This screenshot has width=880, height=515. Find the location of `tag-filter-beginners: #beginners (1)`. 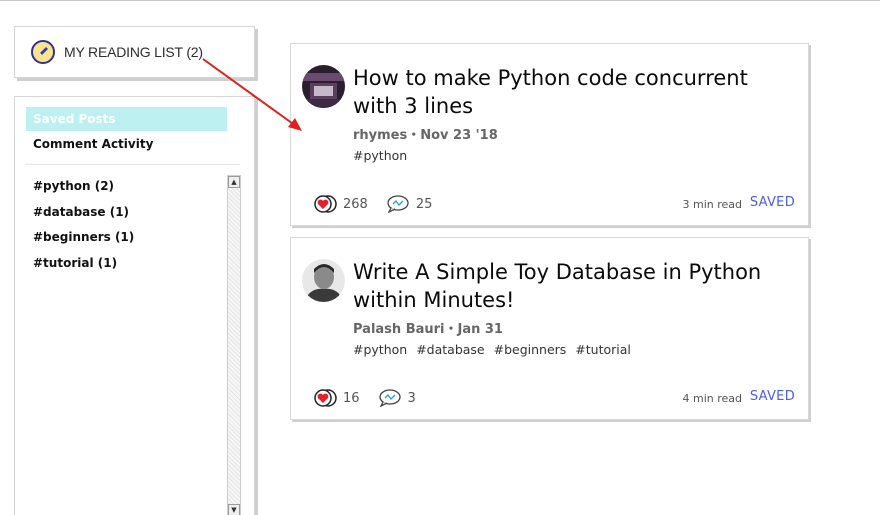

tag-filter-beginners: #beginners (1) is located at coordinates (83, 243).